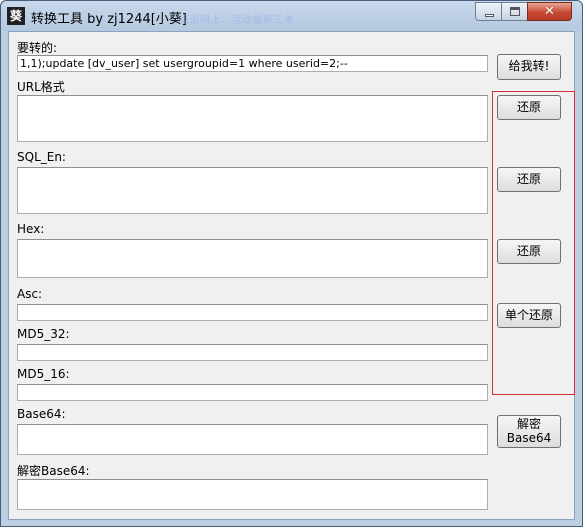 This screenshot has width=583, height=527. Describe the element at coordinates (529, 67) in the screenshot. I see `convert-button: 给我转!` at that location.